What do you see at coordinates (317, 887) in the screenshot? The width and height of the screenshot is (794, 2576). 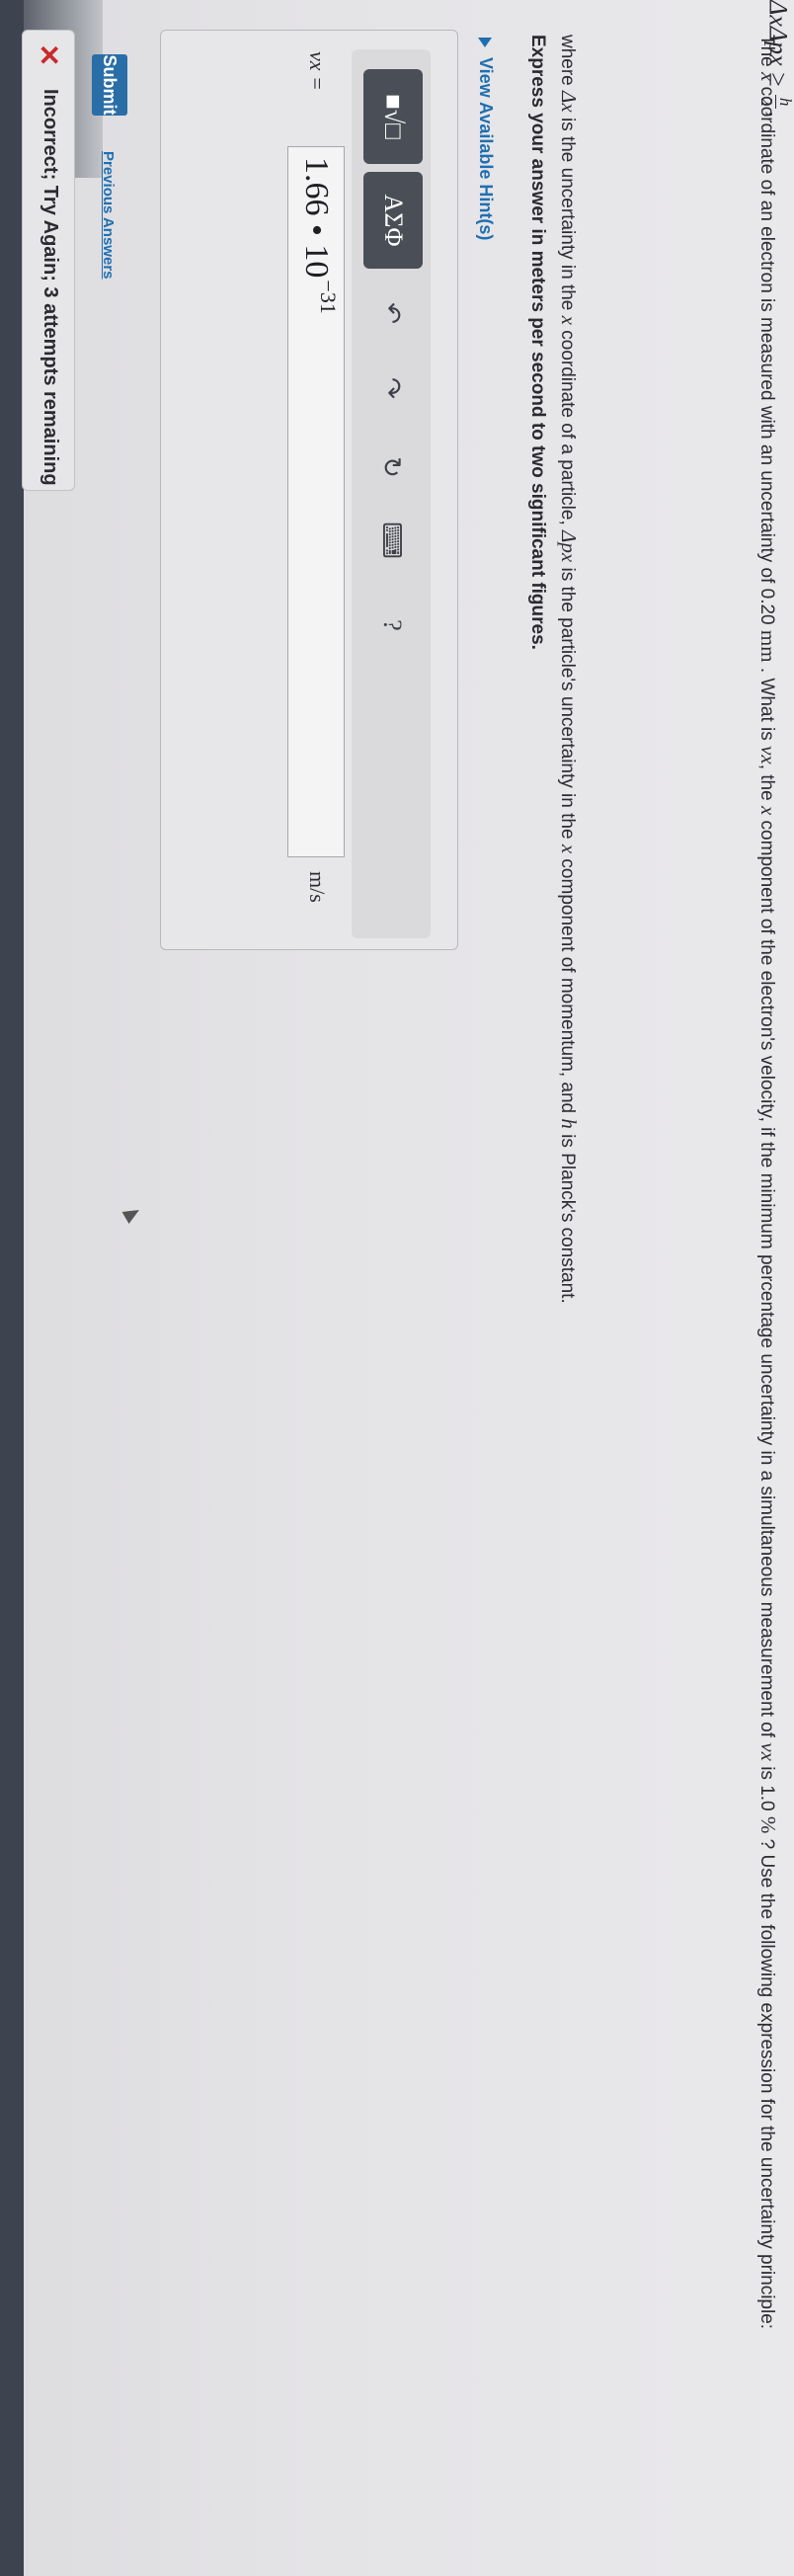 I see `answer-unit: m/s` at bounding box center [317, 887].